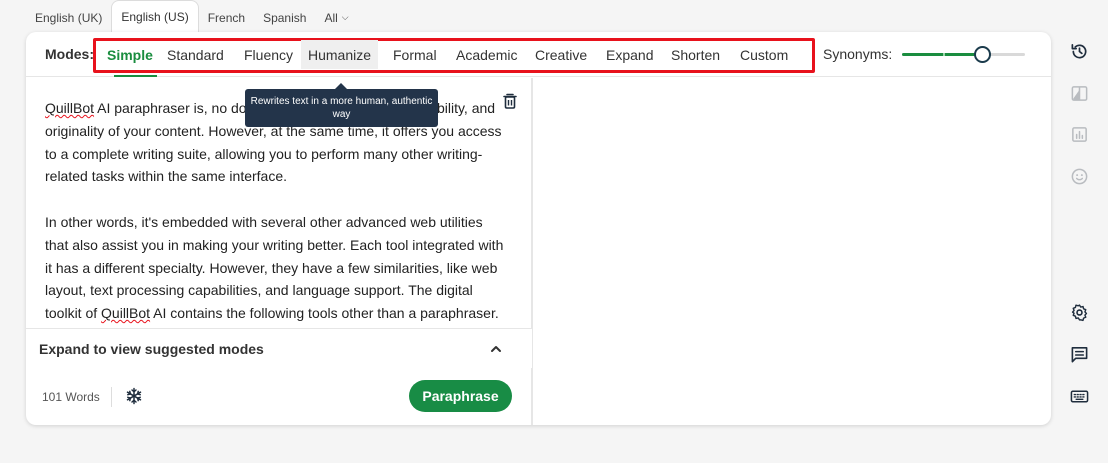 This screenshot has width=1108, height=463. What do you see at coordinates (496, 349) in the screenshot?
I see `chevron-up-icon` at bounding box center [496, 349].